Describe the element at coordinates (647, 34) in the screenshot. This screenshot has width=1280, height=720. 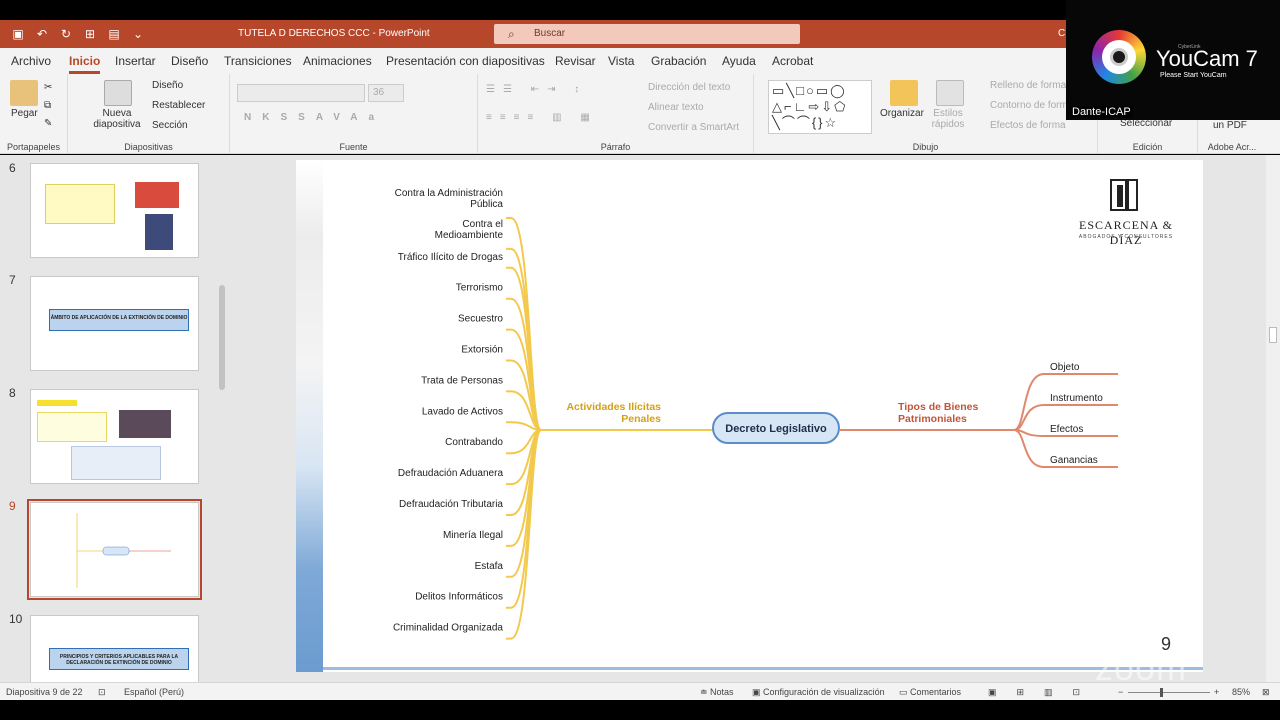
I see `search-box: ⌕ Buscar` at that location.